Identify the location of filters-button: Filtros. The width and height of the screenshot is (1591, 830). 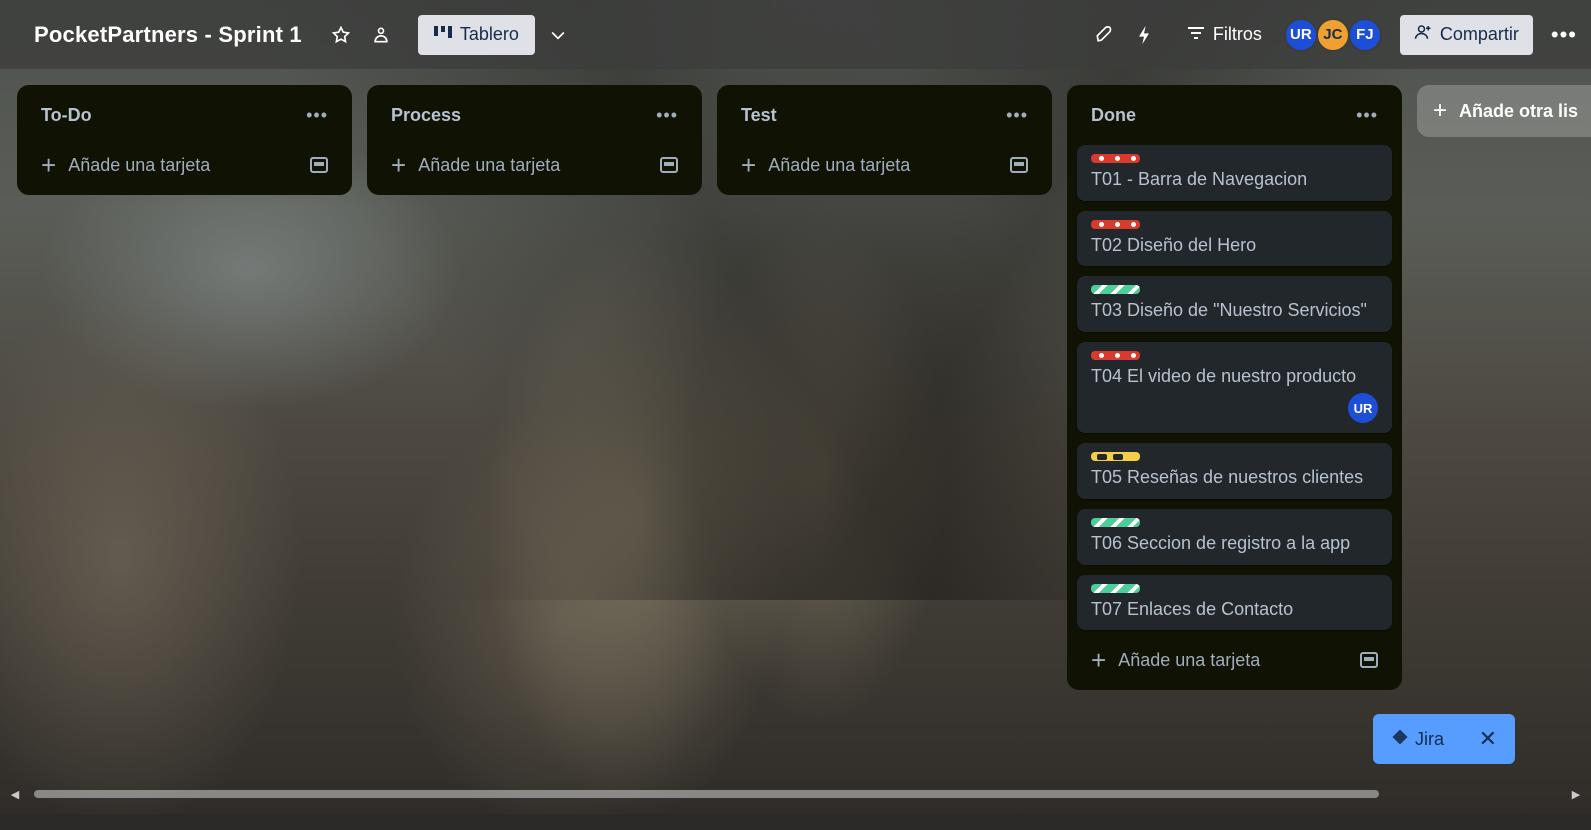
(1224, 34).